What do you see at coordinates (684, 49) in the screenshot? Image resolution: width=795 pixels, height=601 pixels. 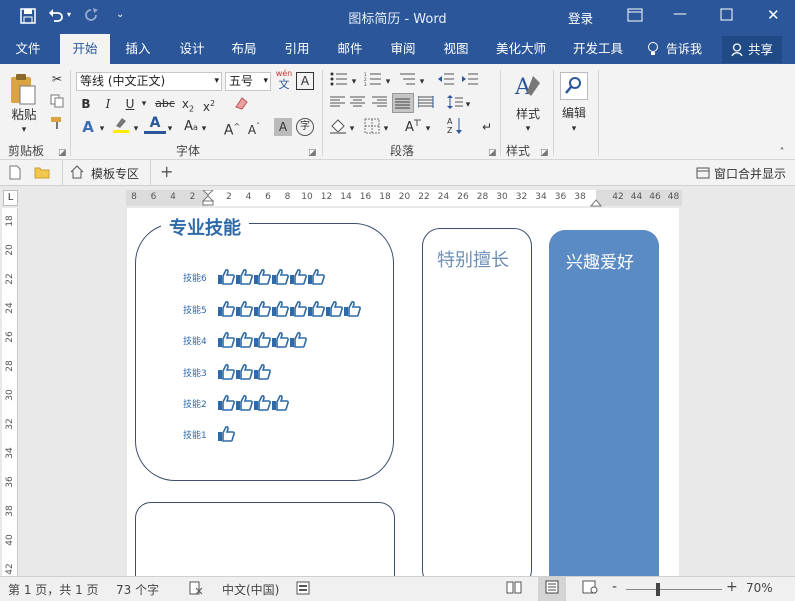 I see `tell-me-search: 告诉我` at bounding box center [684, 49].